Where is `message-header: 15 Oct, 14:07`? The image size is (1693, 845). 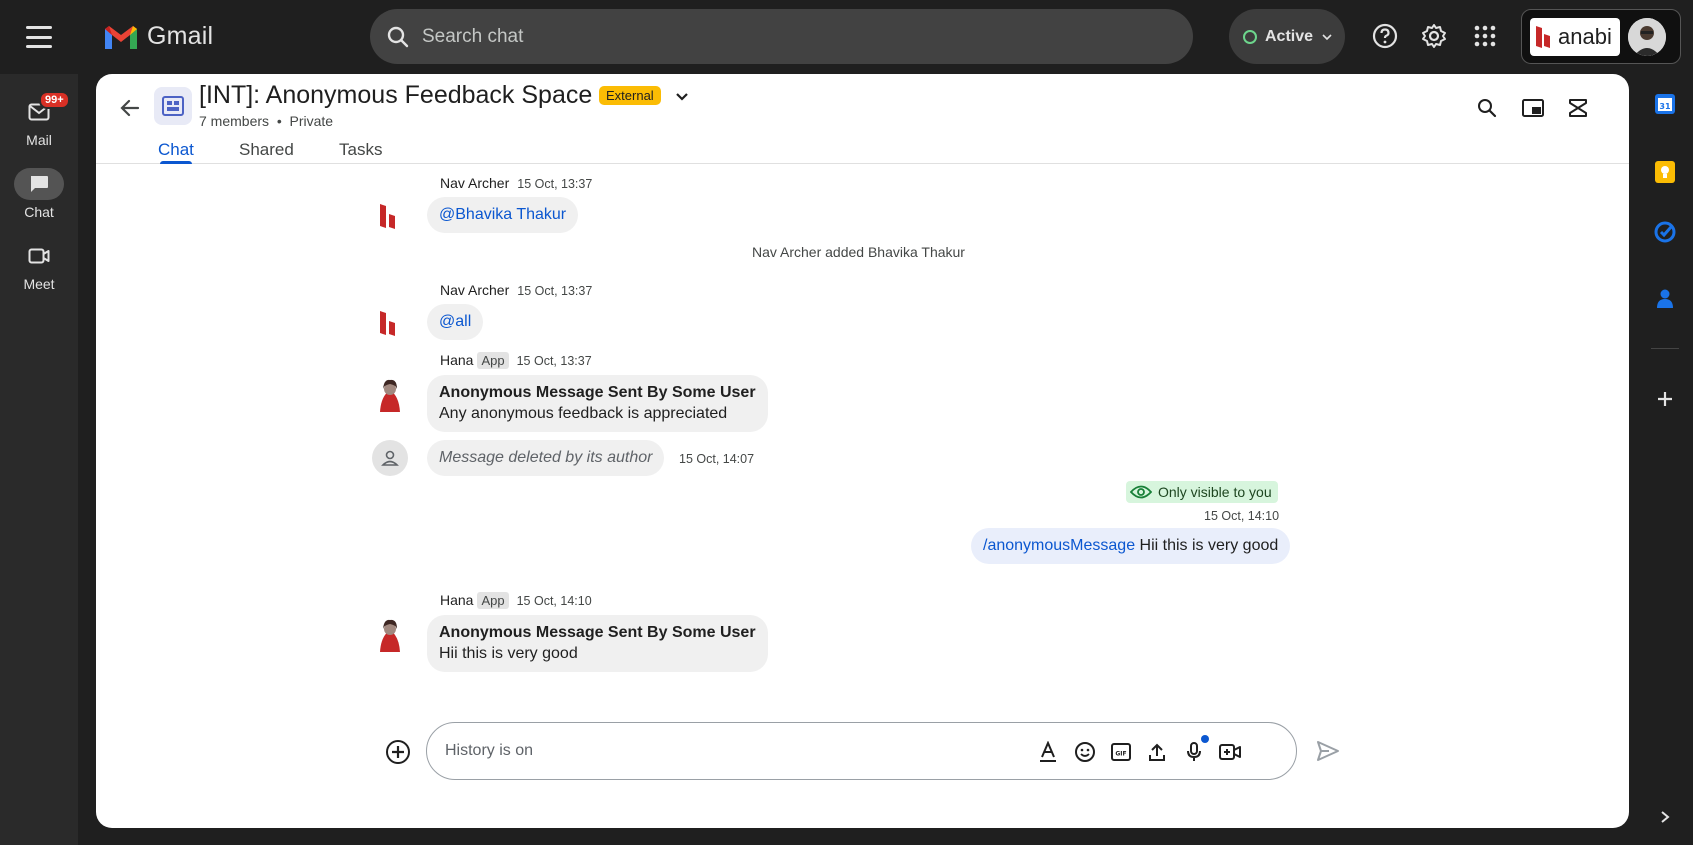
message-header: 15 Oct, 14:07 is located at coordinates (716, 458).